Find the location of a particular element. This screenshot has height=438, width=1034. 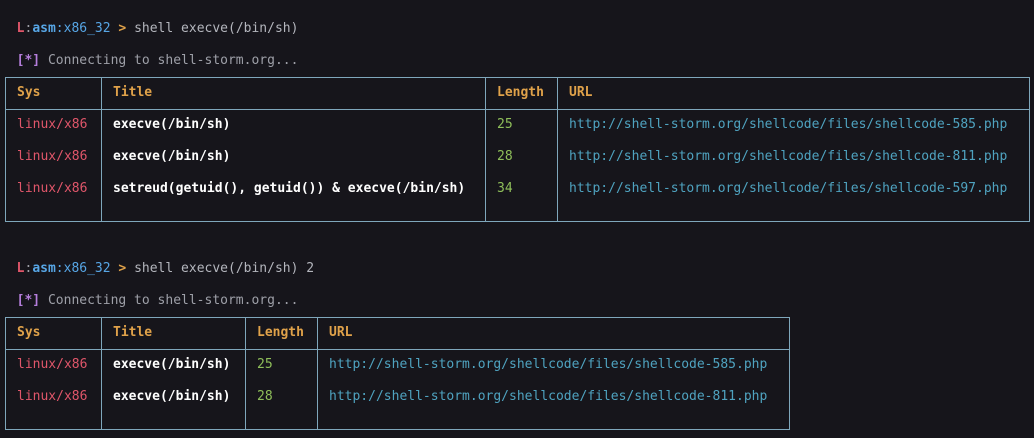

prompt-line-2: L:asm:x86_32 > shell execve(/bin/sh) 2 is located at coordinates (157, 260).